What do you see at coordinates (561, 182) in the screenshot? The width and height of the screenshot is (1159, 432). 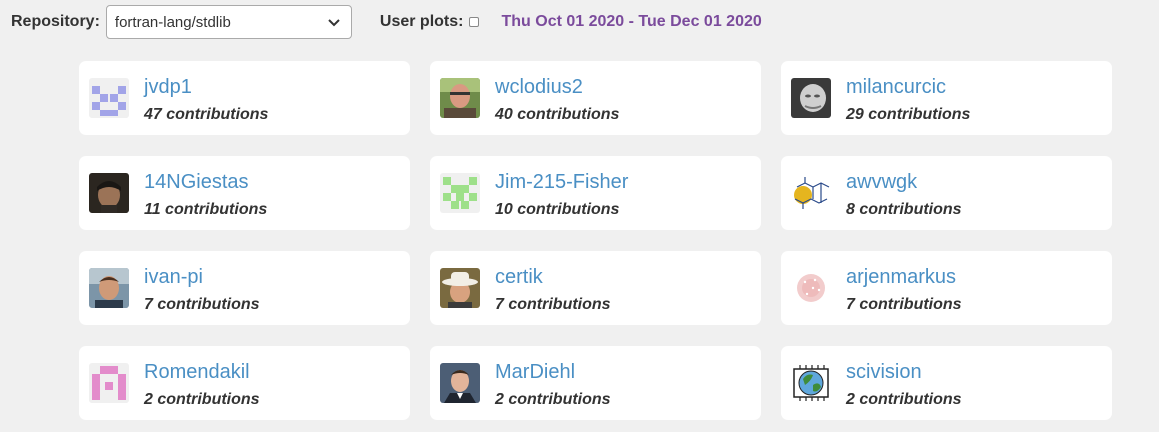 I see `contributor-username-link: Jim-215-Fisher` at bounding box center [561, 182].